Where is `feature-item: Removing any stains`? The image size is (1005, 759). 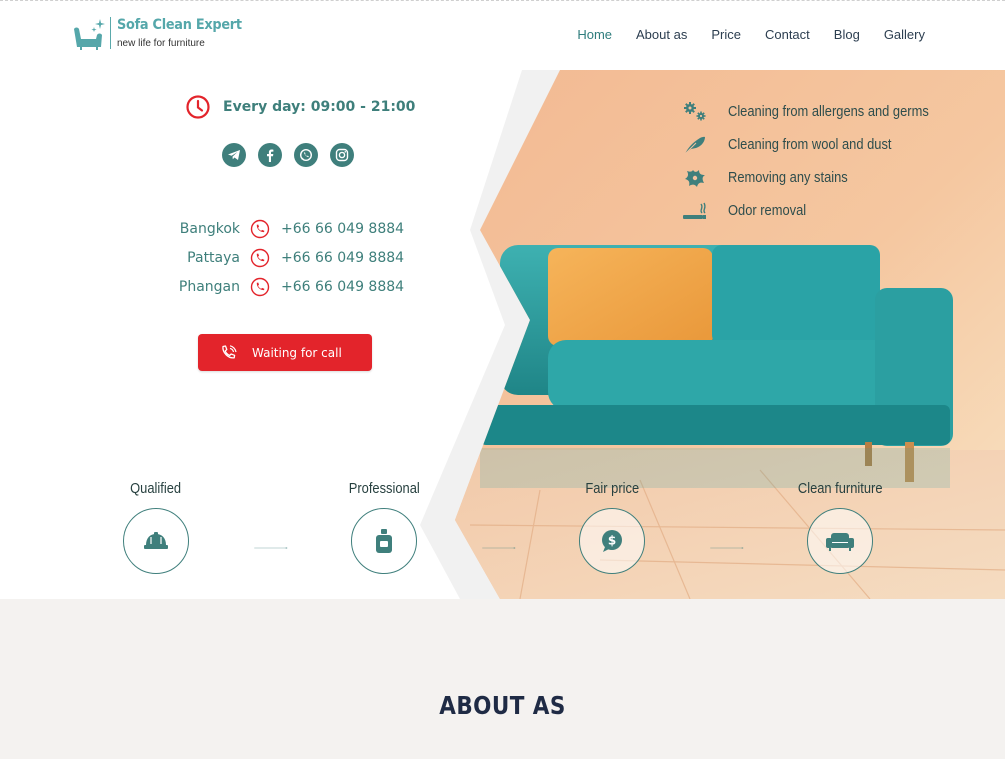
feature-item: Removing any stains is located at coordinates (821, 177).